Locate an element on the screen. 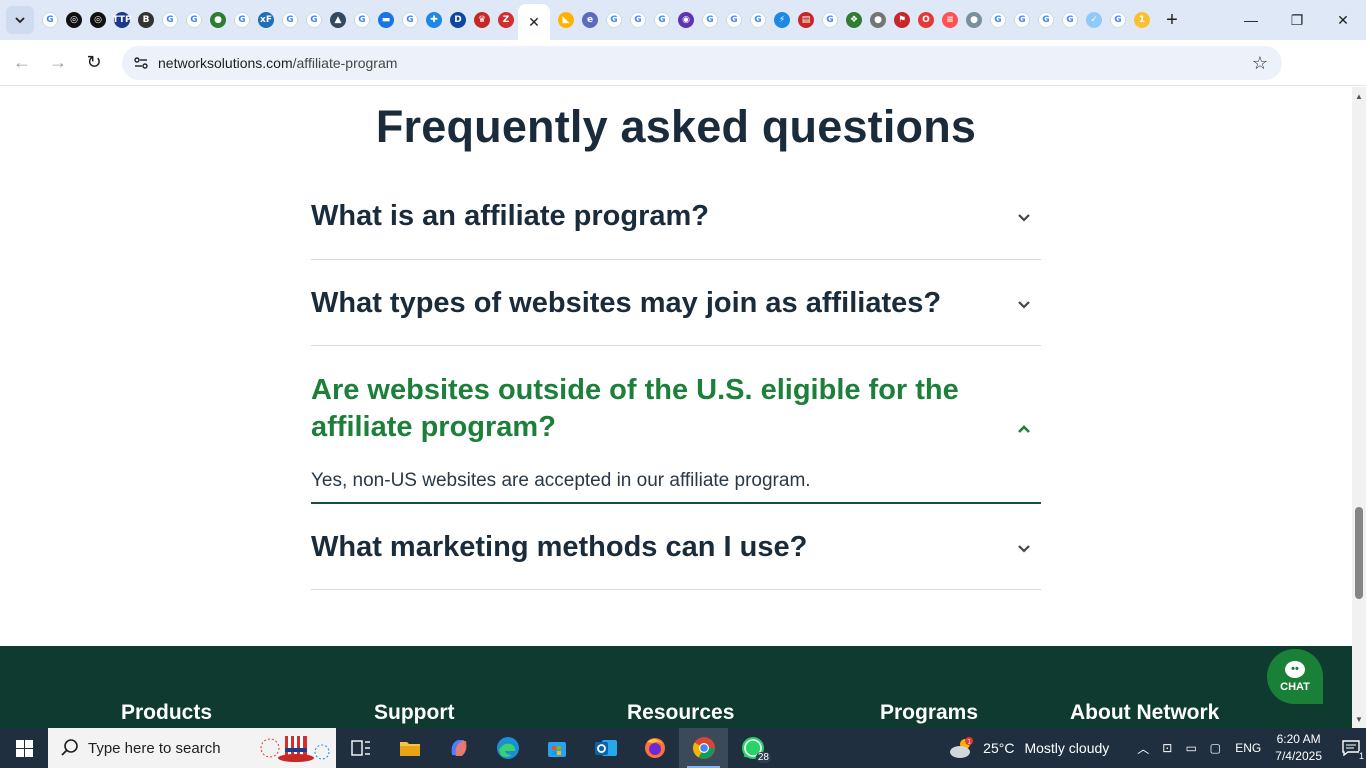  faq-item: What is an affiliate program? is located at coordinates (676, 216).